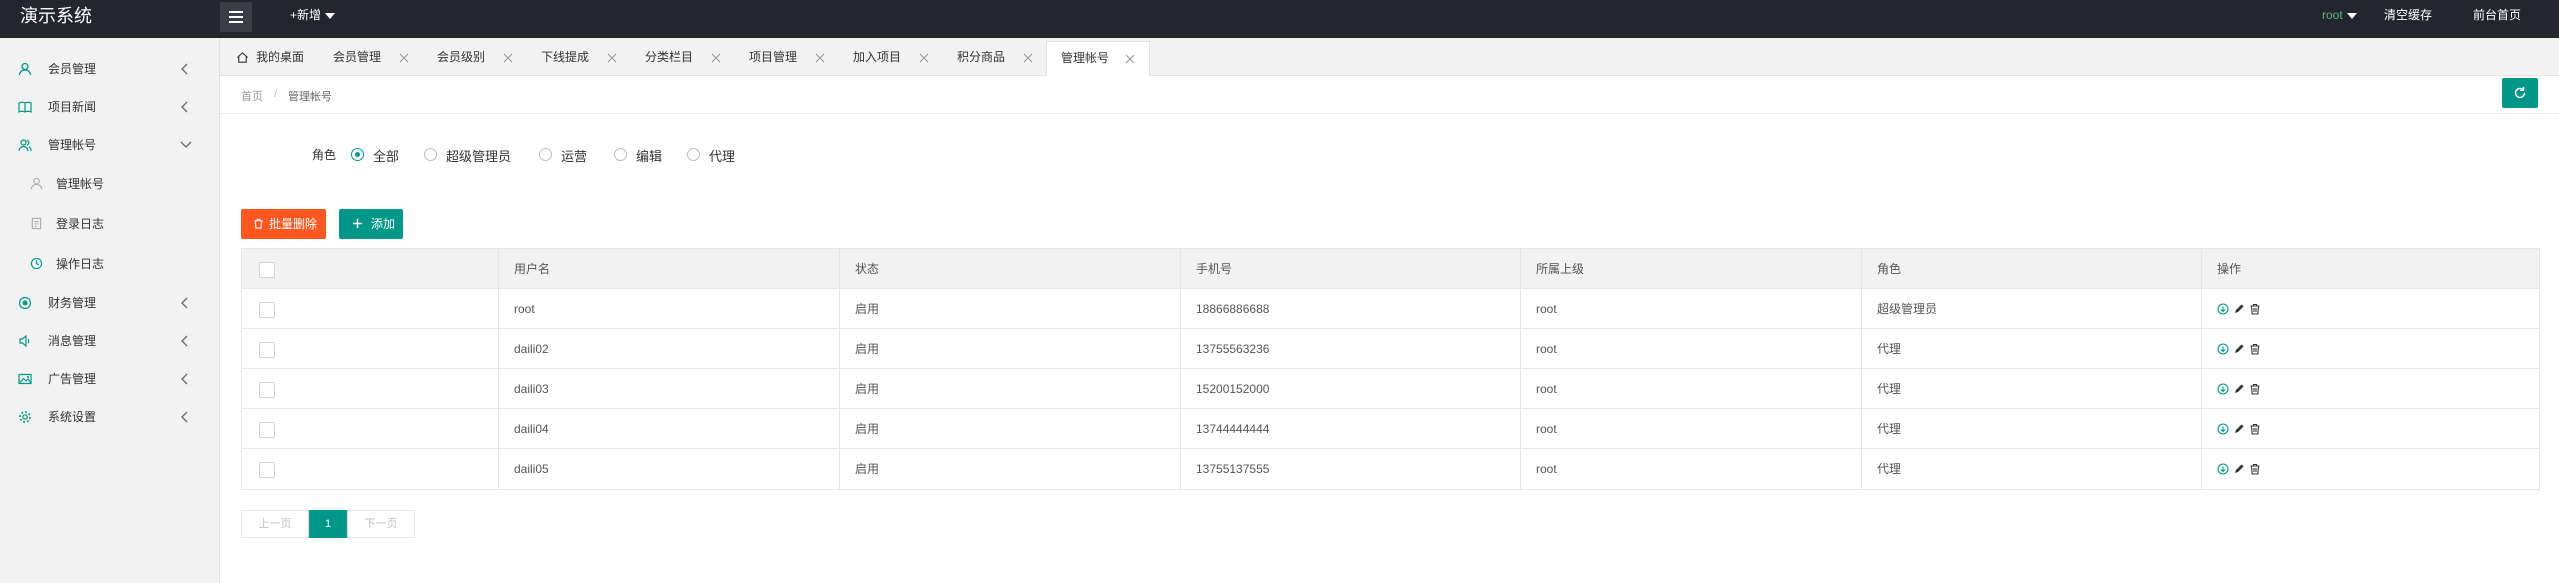  I want to click on table-cell: daili04, so click(668, 429).